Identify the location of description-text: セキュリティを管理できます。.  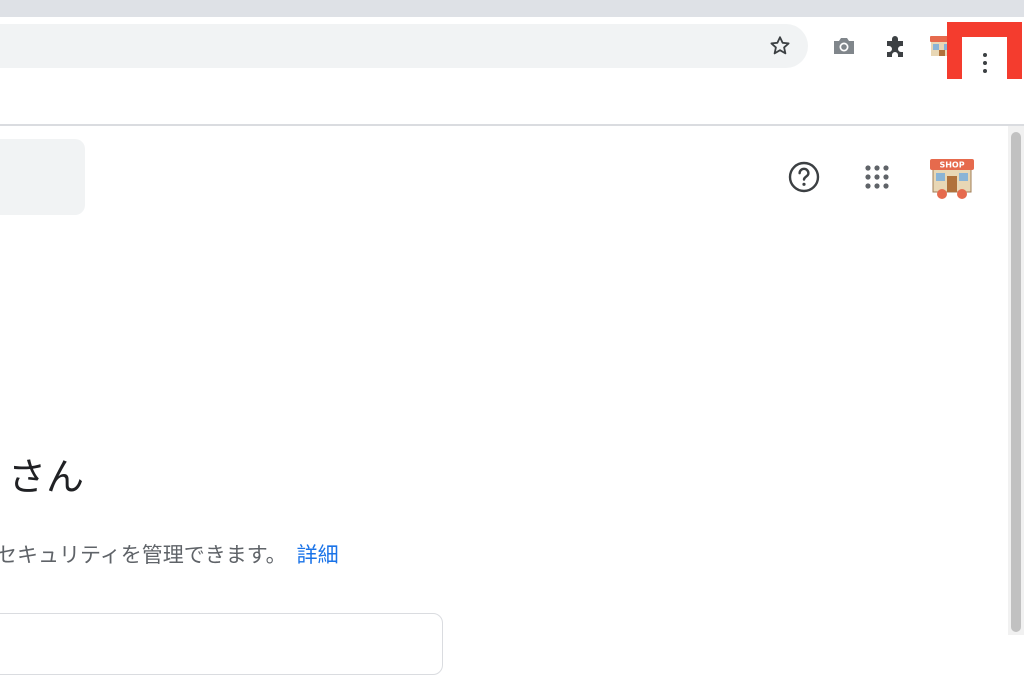
(143, 555).